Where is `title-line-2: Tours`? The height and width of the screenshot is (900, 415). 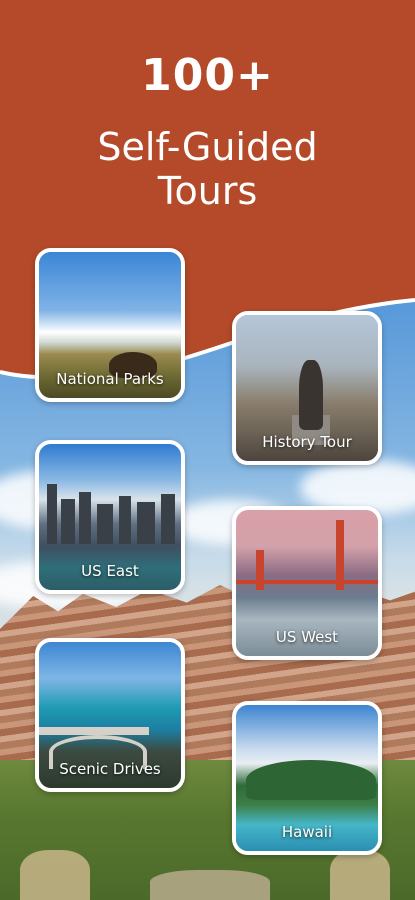
title-line-2: Tours is located at coordinates (207, 191).